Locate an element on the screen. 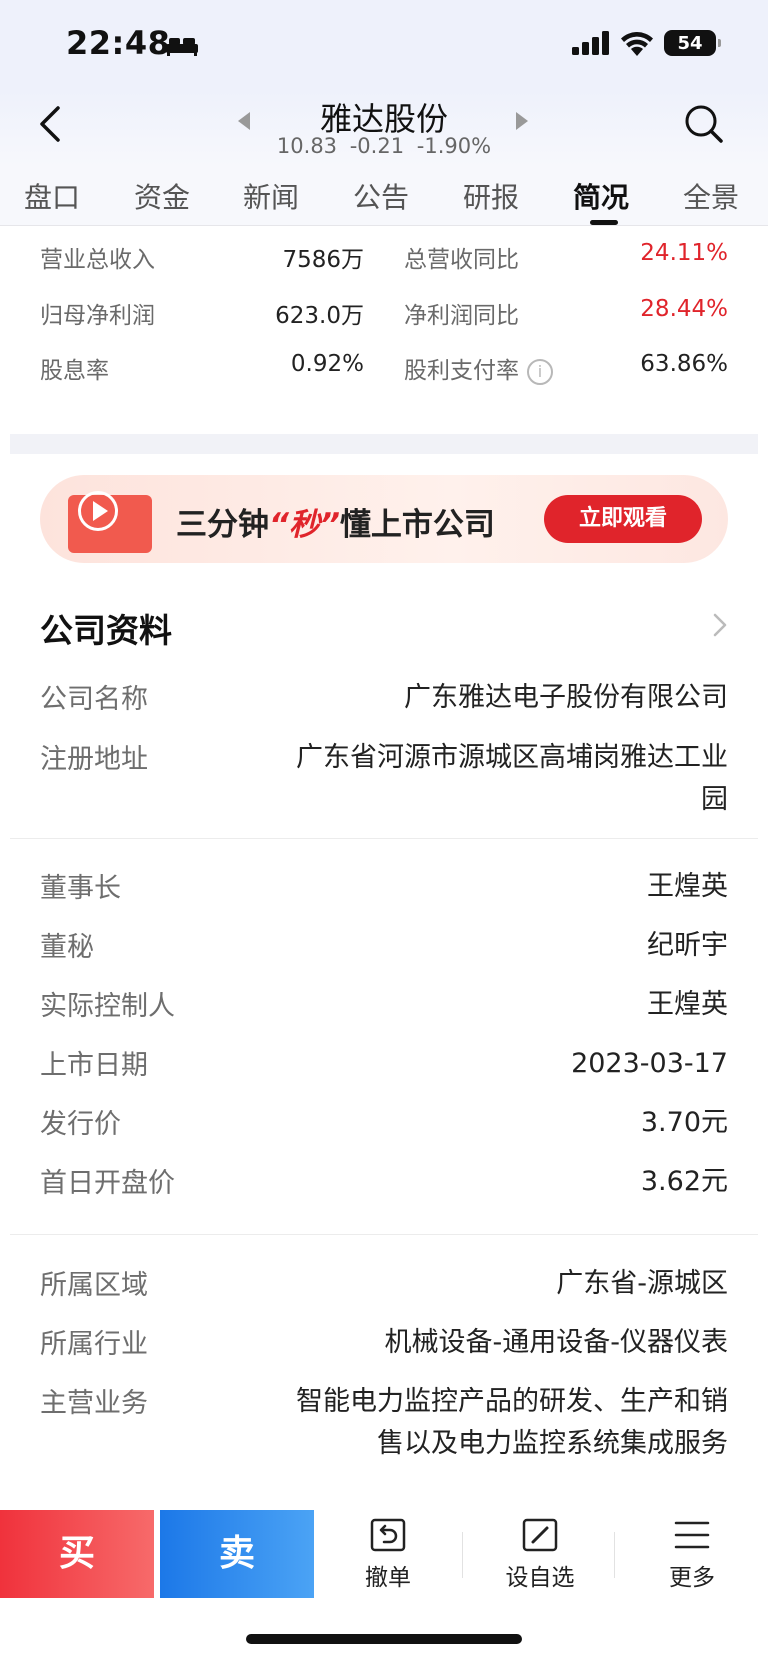  banner-text-highlight: “秒” is located at coordinates (304, 525).